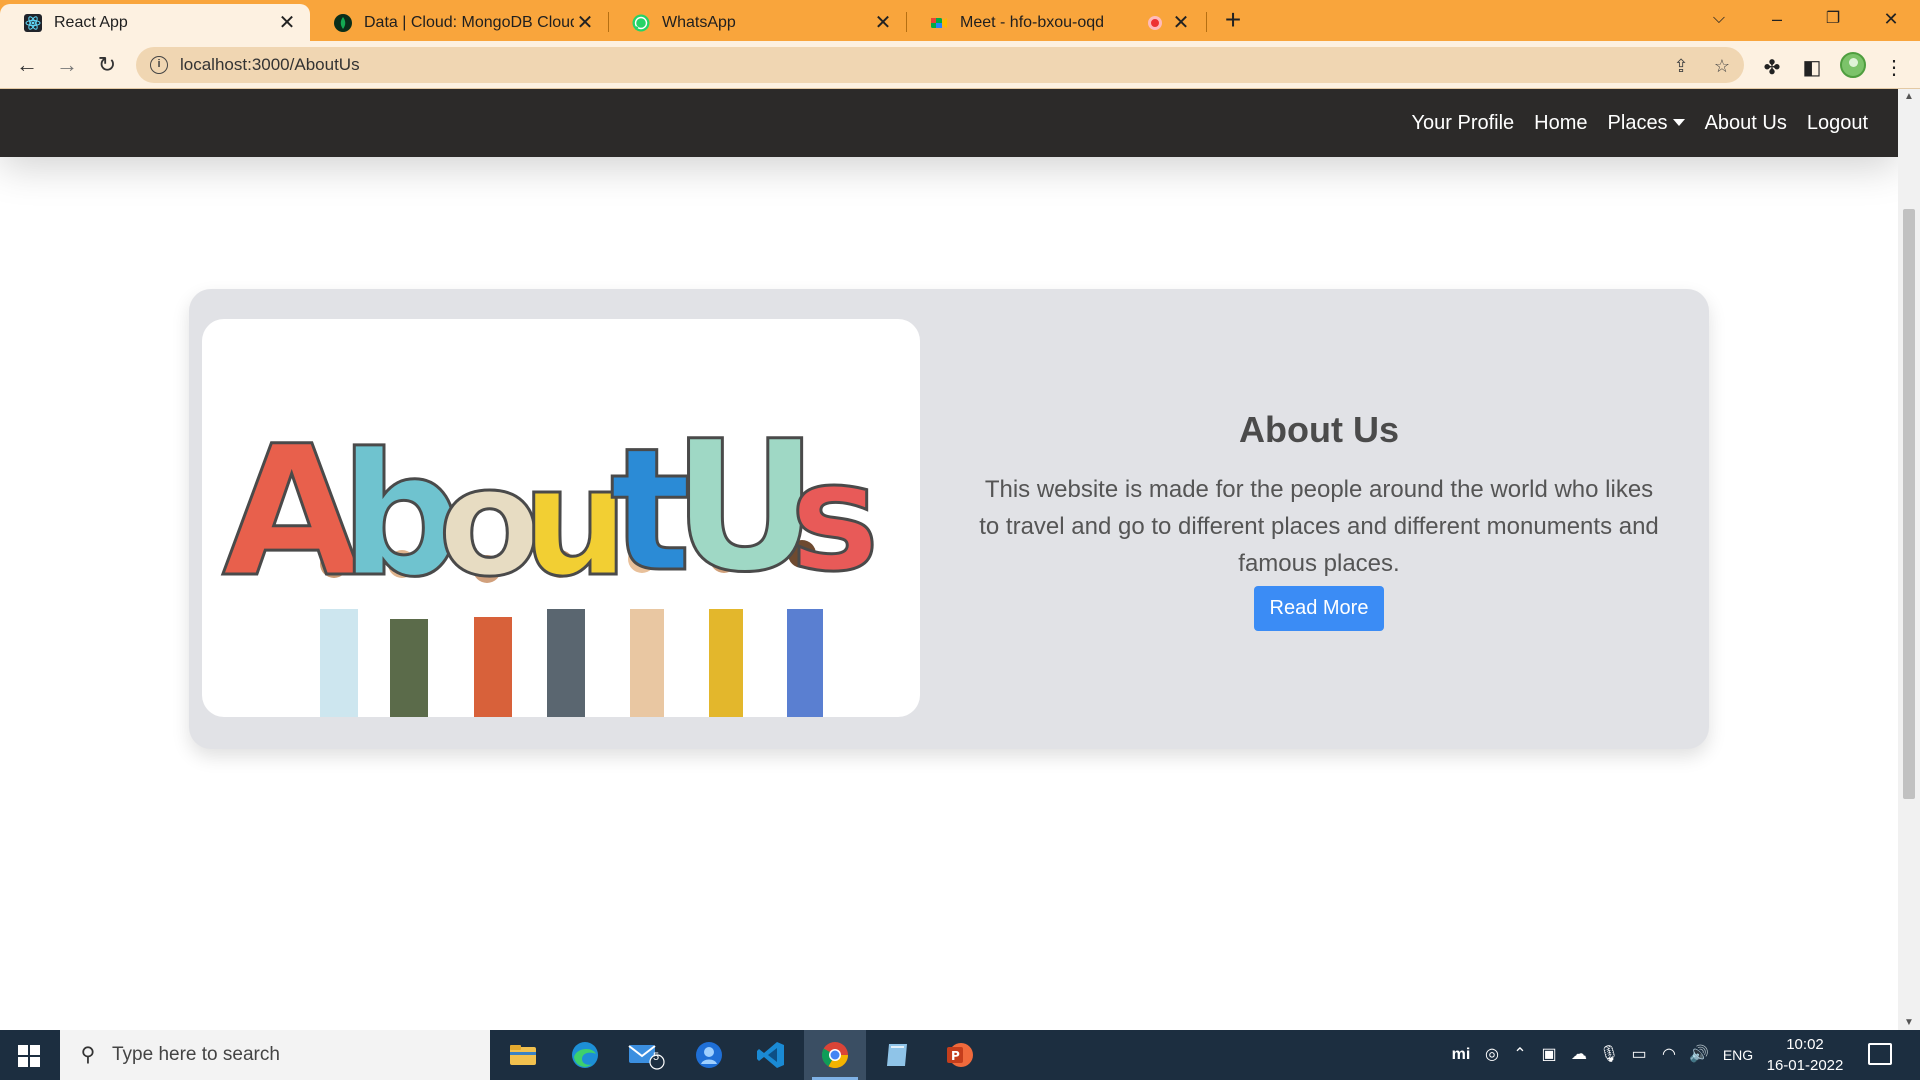 Image resolution: width=1920 pixels, height=1080 pixels. What do you see at coordinates (1560, 123) in the screenshot?
I see `nav-home: Home` at bounding box center [1560, 123].